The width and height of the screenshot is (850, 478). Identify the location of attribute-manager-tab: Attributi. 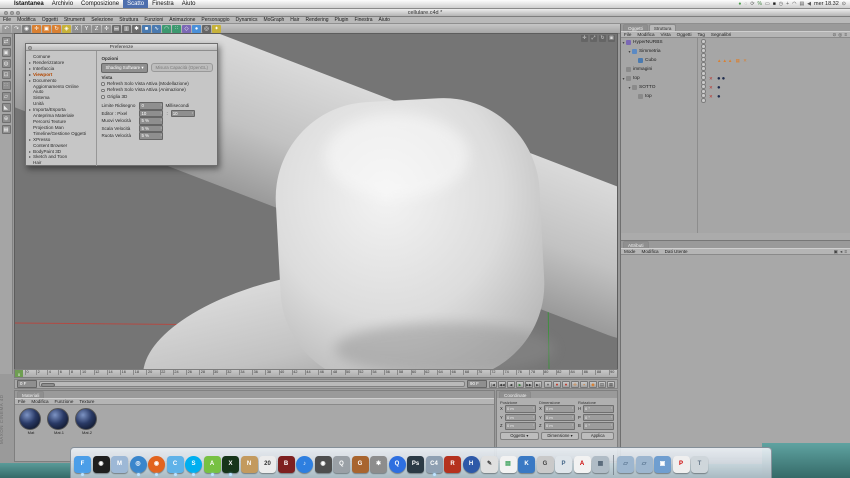
(636, 244).